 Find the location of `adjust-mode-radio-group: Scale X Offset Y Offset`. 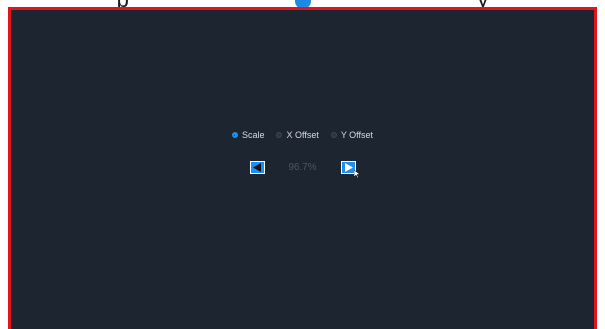

adjust-mode-radio-group: Scale X Offset Y Offset is located at coordinates (302, 135).